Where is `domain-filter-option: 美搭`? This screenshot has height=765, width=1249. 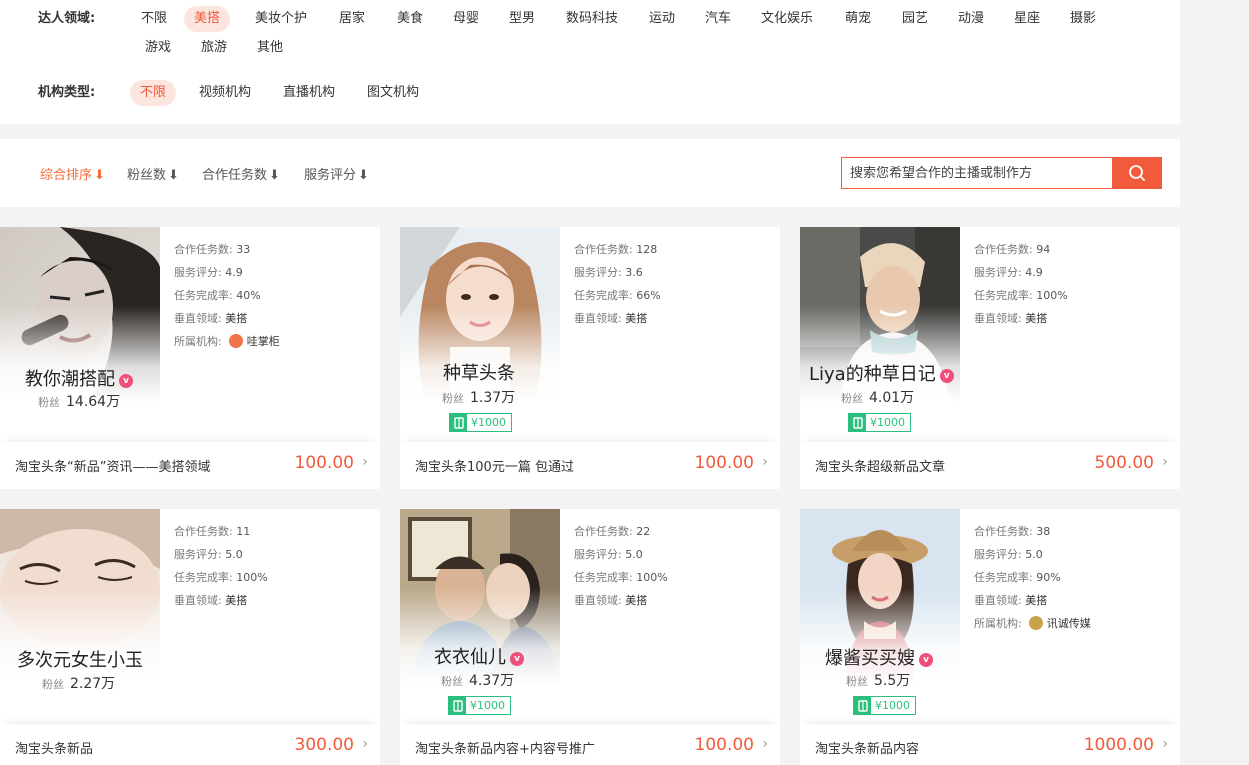
domain-filter-option: 美搭 is located at coordinates (207, 19).